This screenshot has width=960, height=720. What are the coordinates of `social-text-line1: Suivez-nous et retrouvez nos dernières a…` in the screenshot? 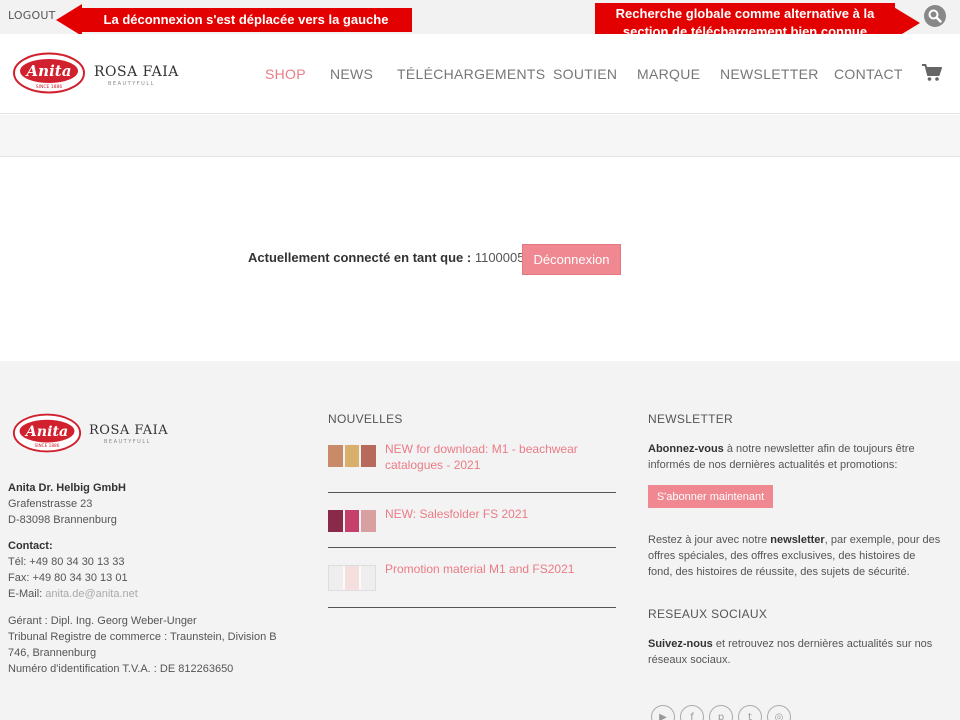 It's located at (790, 644).